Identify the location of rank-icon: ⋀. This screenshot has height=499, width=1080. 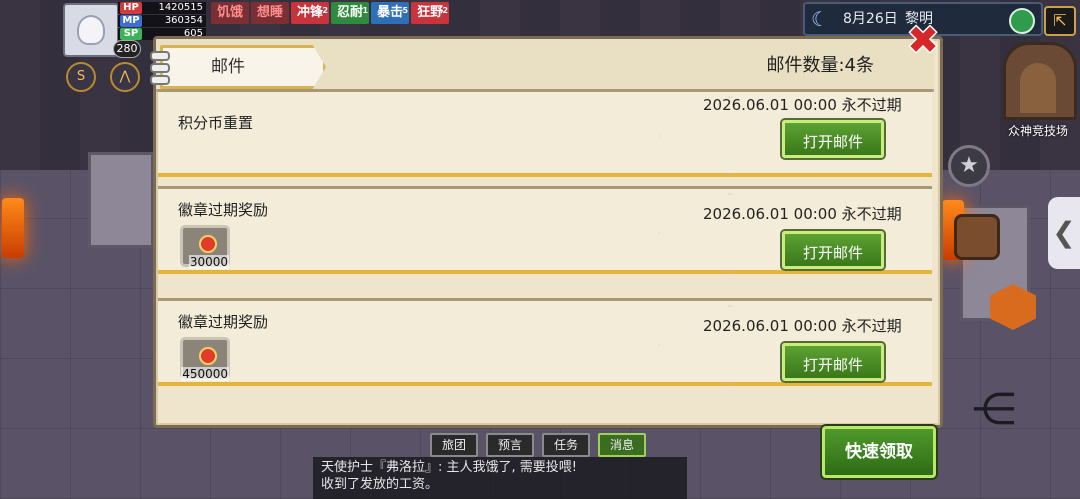
(125, 77).